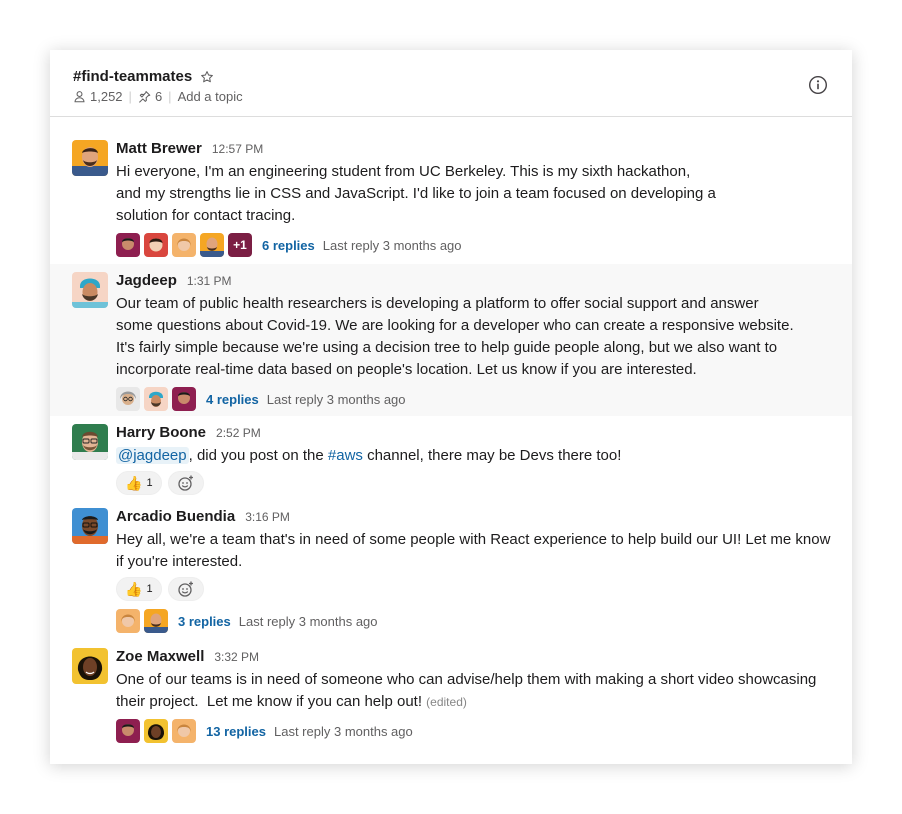  I want to click on user-mention: @jagdeep, so click(152, 455).